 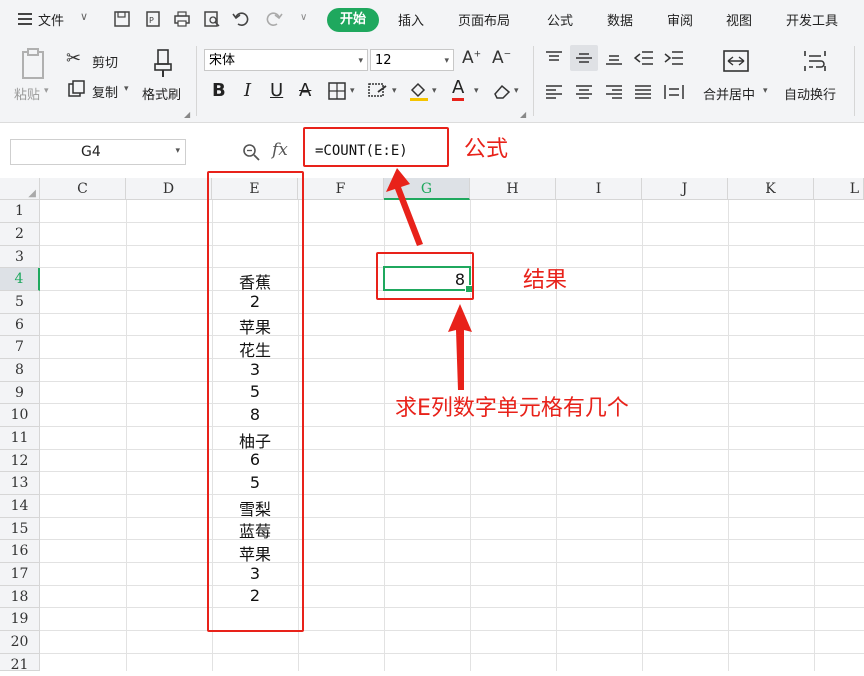 What do you see at coordinates (513, 189) in the screenshot?
I see `column-header-h: H` at bounding box center [513, 189].